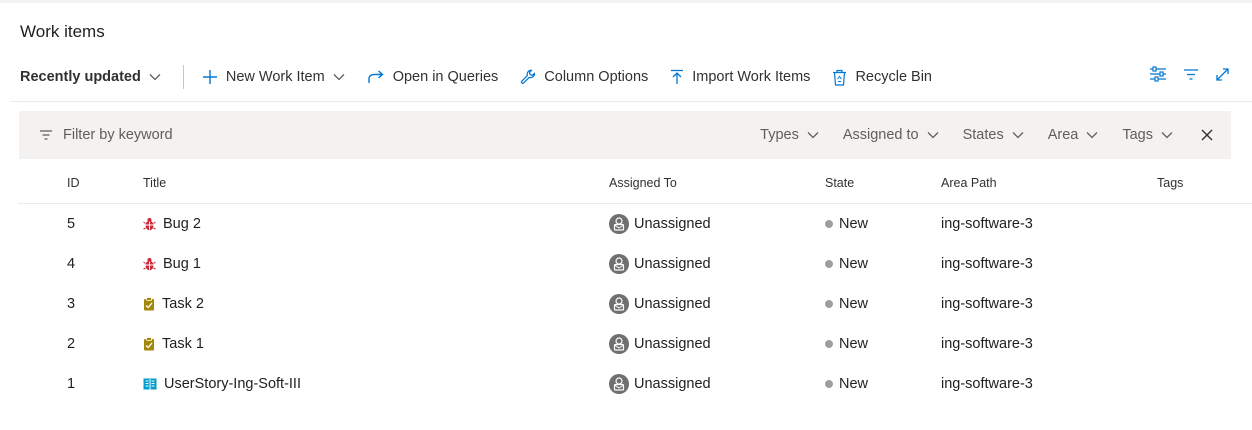  What do you see at coordinates (376, 77) in the screenshot?
I see `redo-arrow-icon` at bounding box center [376, 77].